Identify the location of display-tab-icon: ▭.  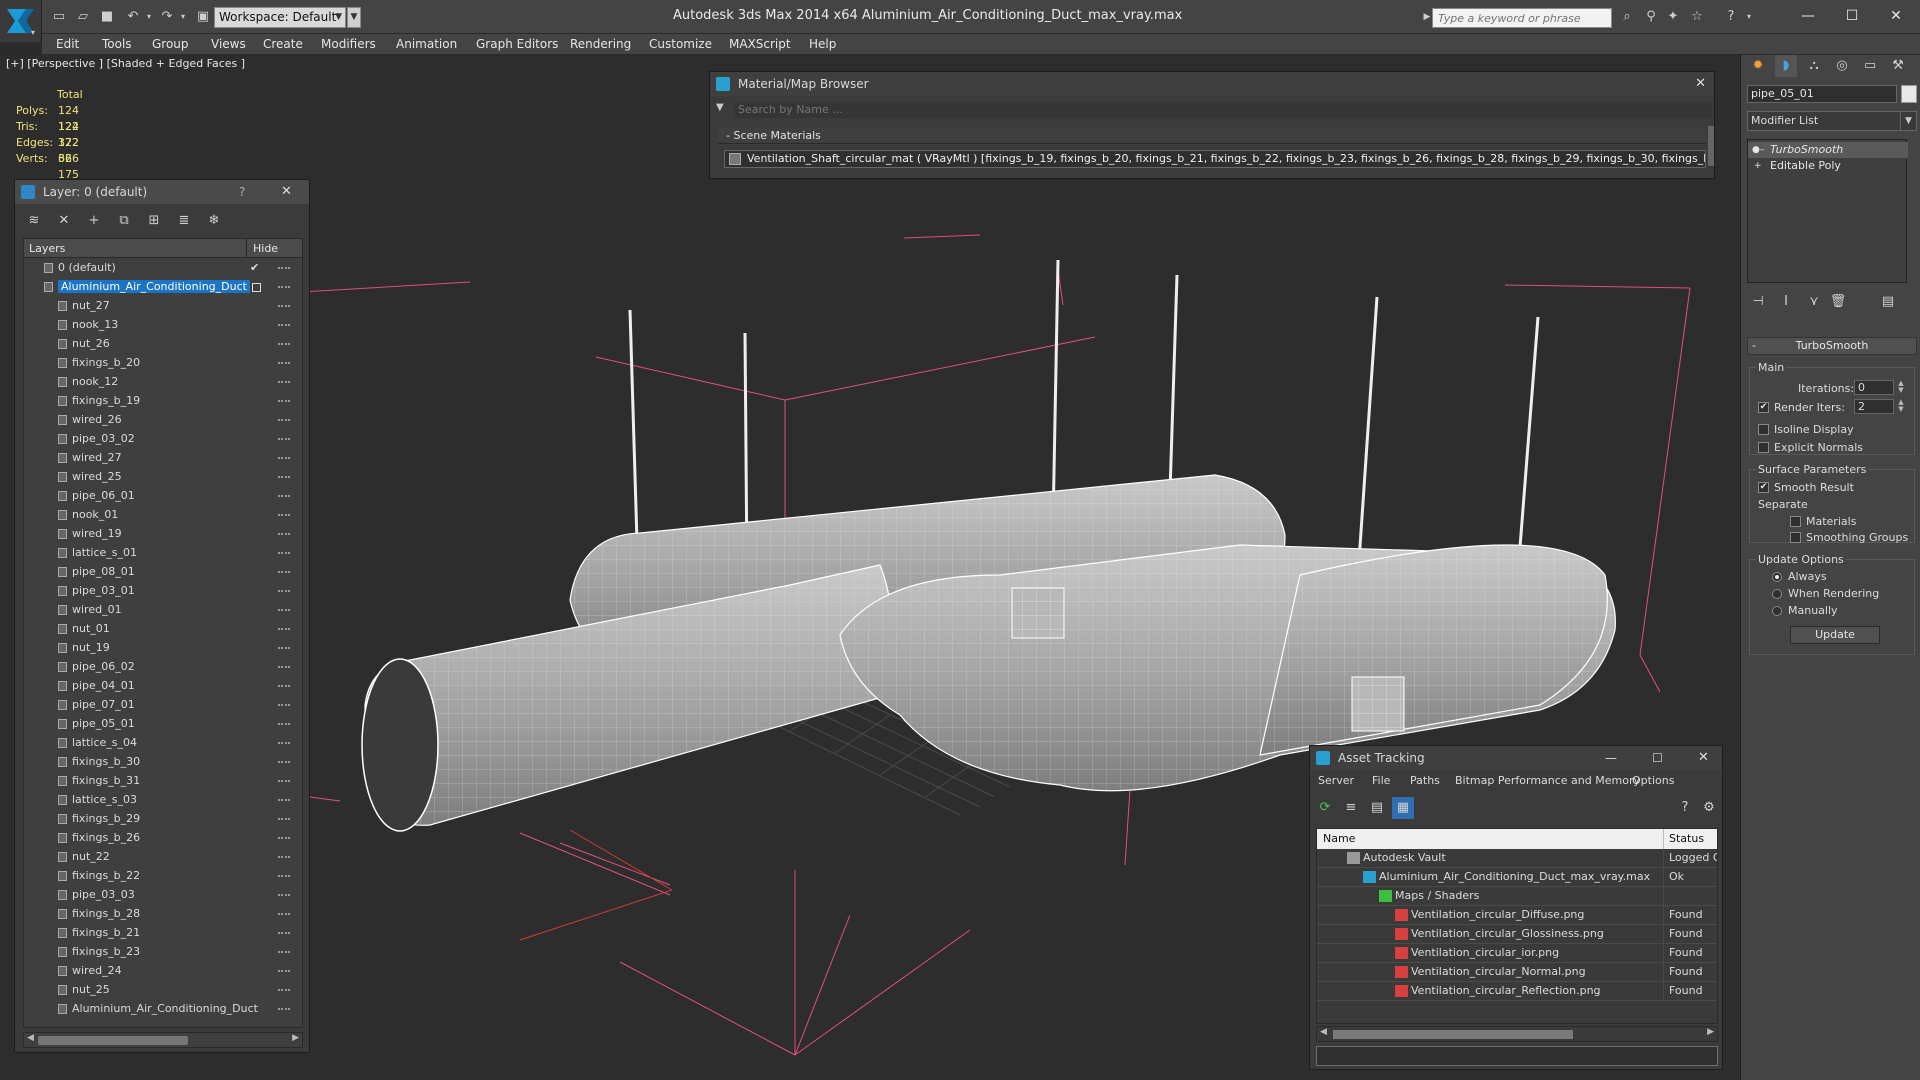
(1870, 66).